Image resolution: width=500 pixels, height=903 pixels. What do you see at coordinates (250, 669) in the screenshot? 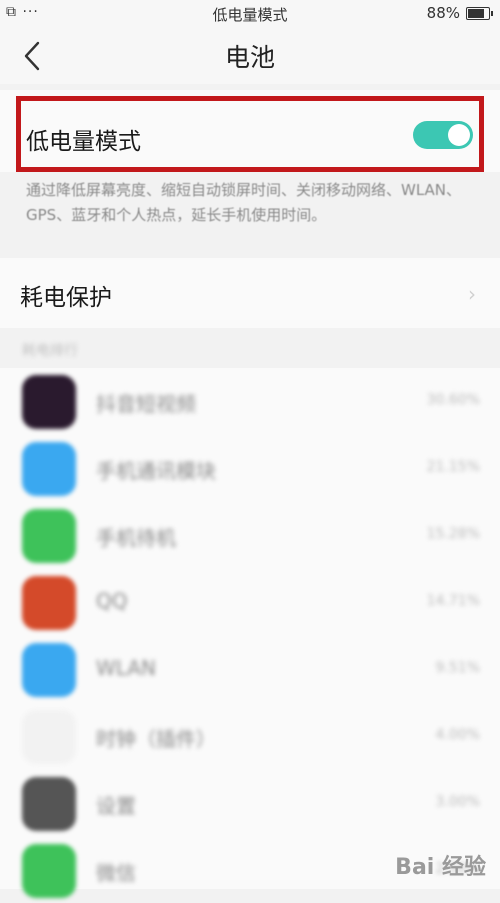
I see `list-item: WLAN 9.51%` at bounding box center [250, 669].